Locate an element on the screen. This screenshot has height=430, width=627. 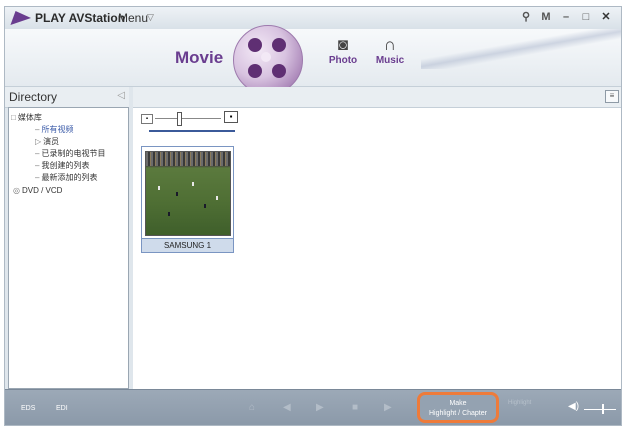
tree-item-actors: ▷ 演员 is located at coordinates (47, 142).